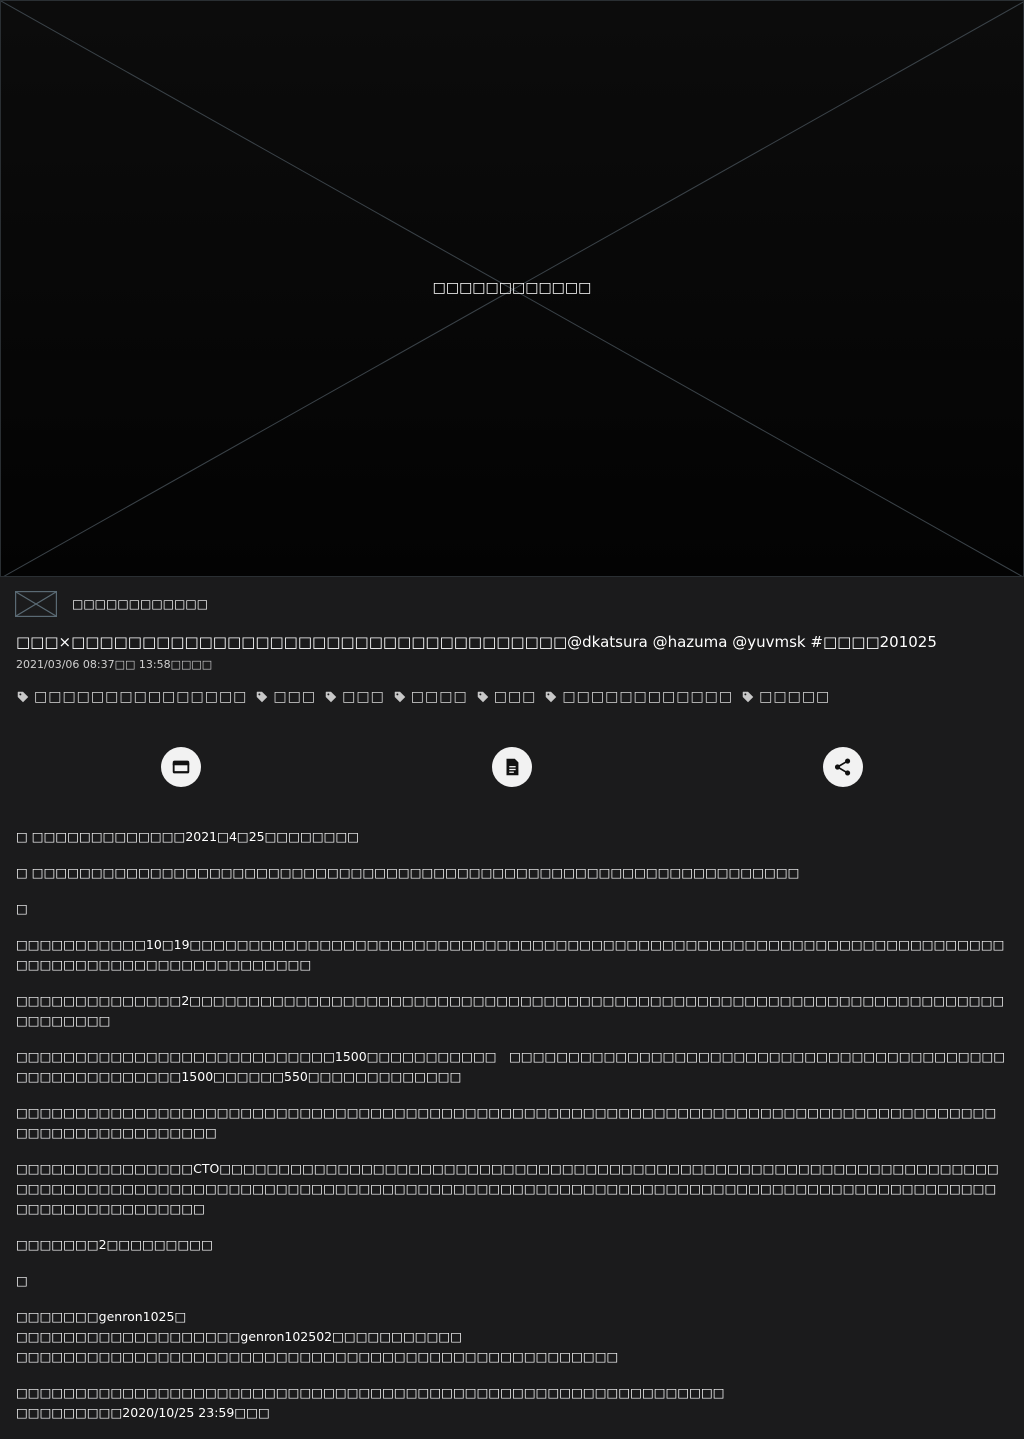 This screenshot has width=1024, height=1439. I want to click on payment-button, so click(181, 767).